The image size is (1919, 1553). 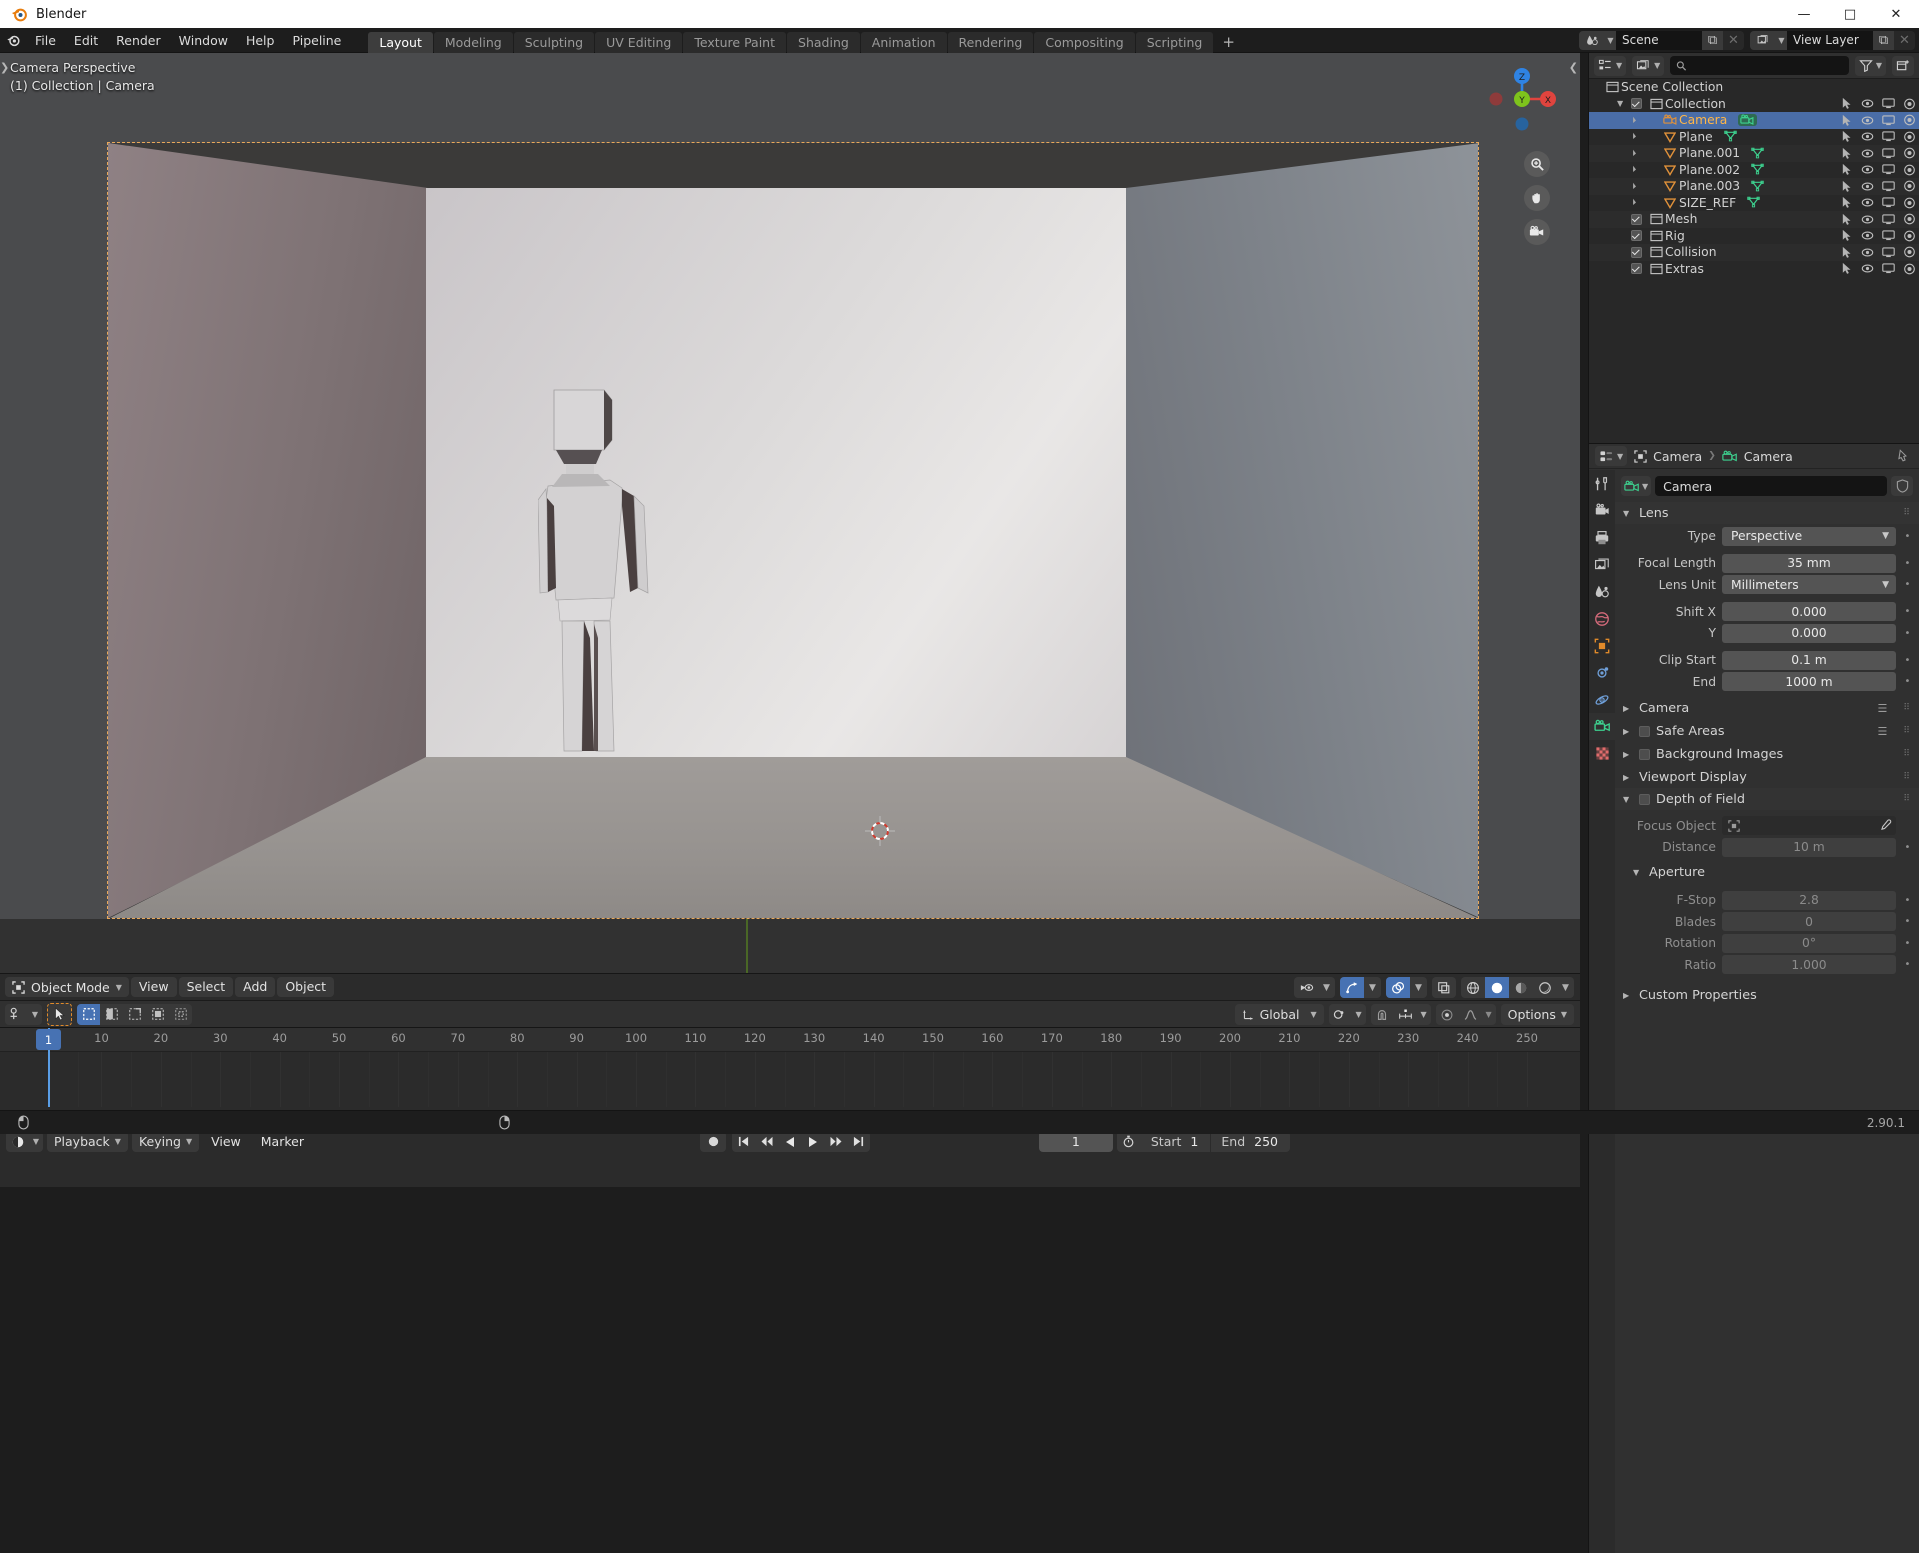 I want to click on tab-render, so click(x=1602, y=510).